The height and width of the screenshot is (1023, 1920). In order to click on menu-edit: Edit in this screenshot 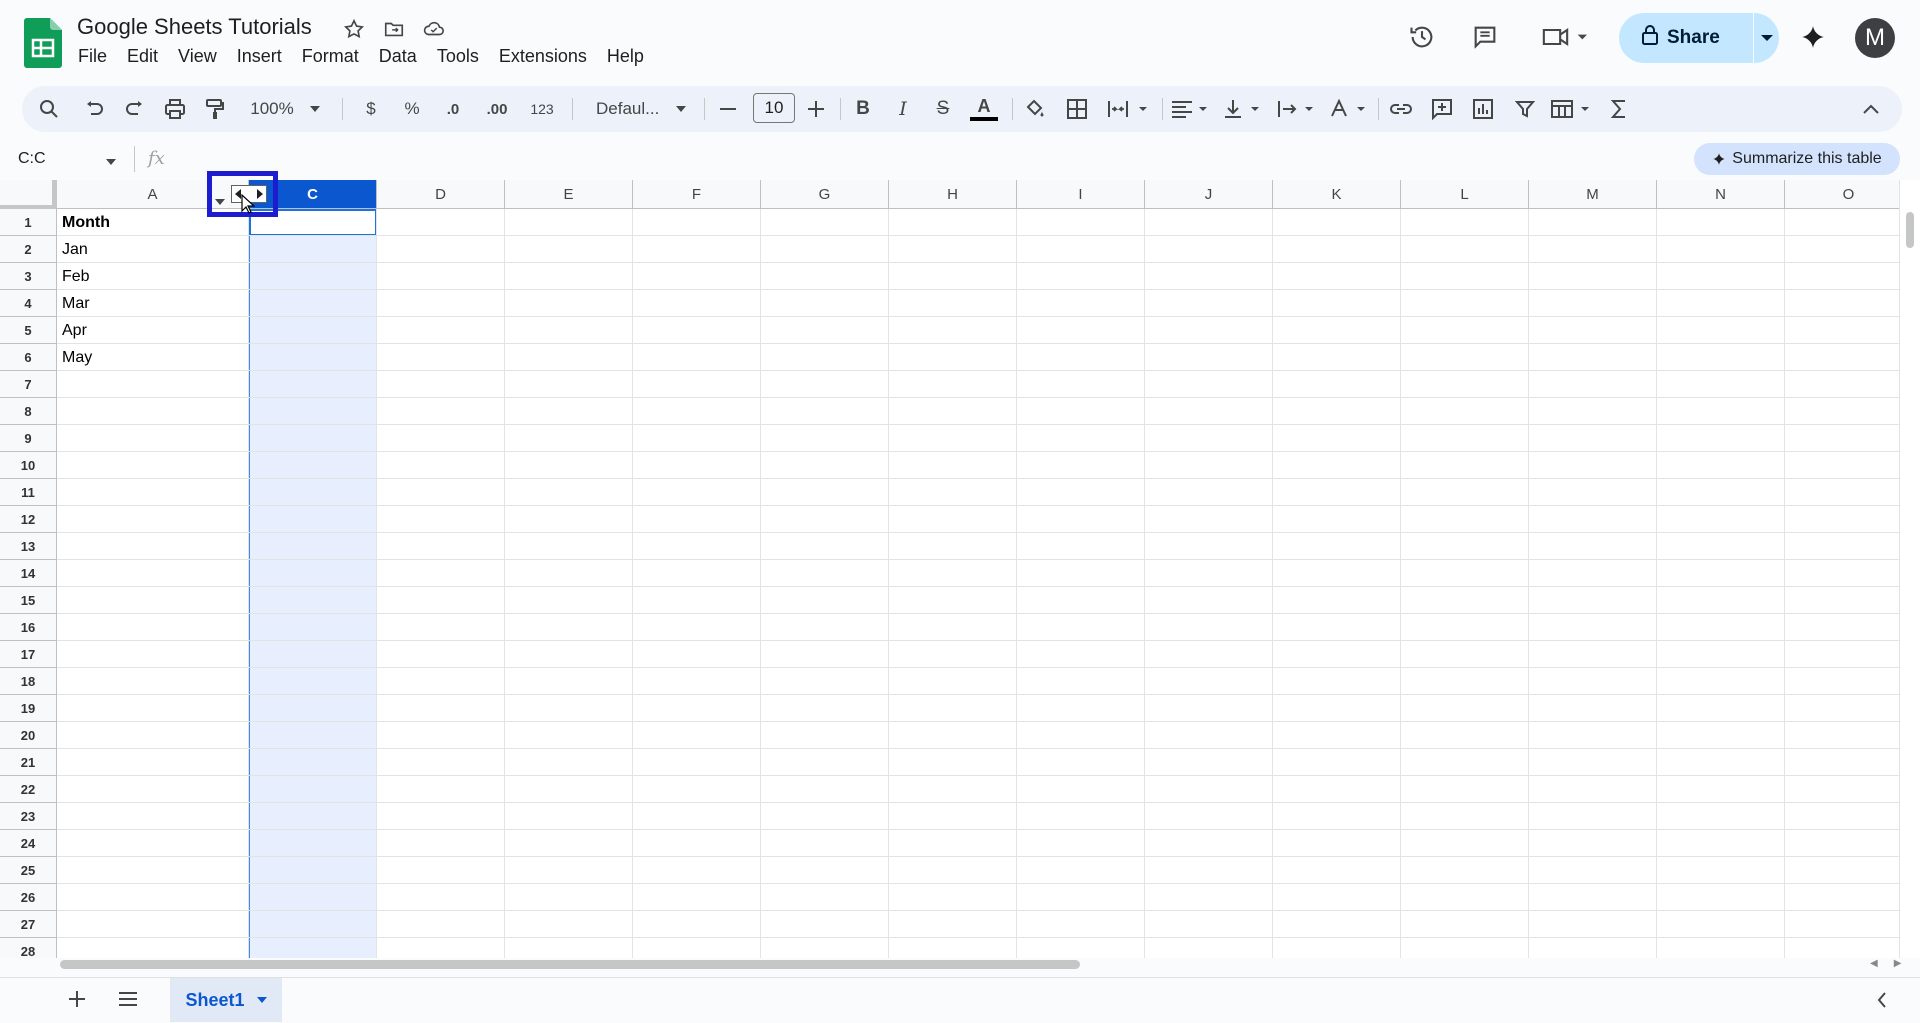, I will do `click(142, 56)`.